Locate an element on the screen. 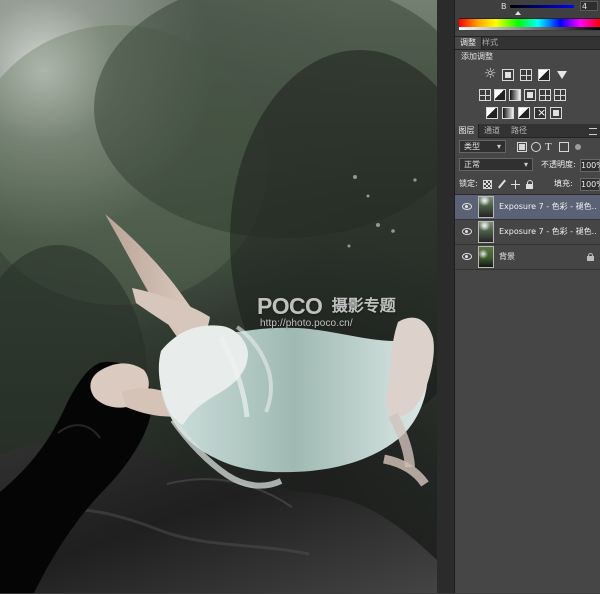 The image size is (600, 594). vibrance-triangle-icon is located at coordinates (562, 75).